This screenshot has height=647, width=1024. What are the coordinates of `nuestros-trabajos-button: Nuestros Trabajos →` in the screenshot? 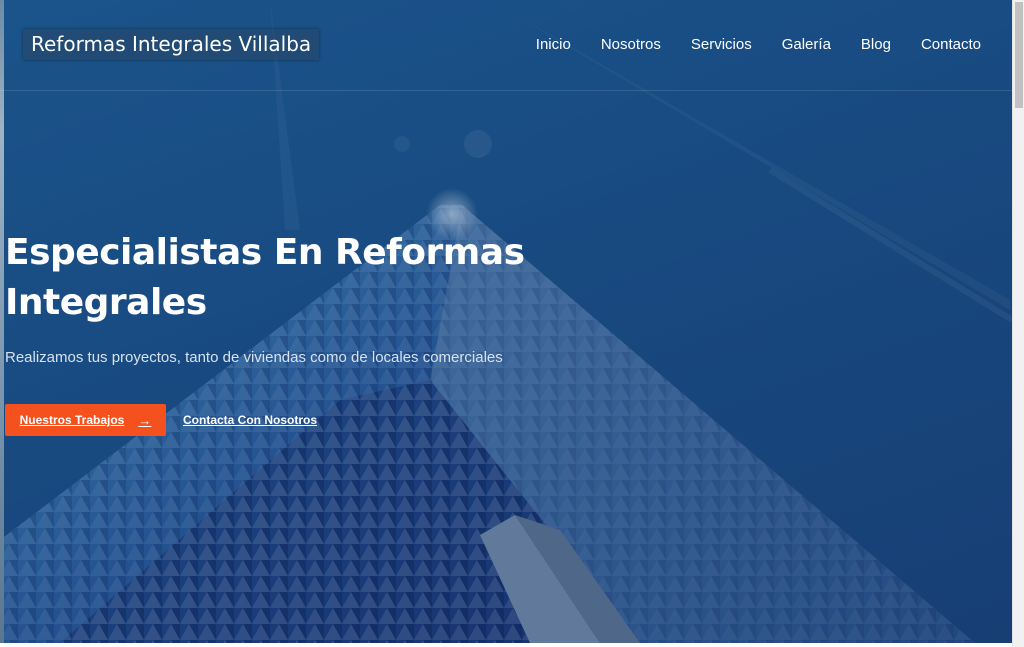 It's located at (85, 420).